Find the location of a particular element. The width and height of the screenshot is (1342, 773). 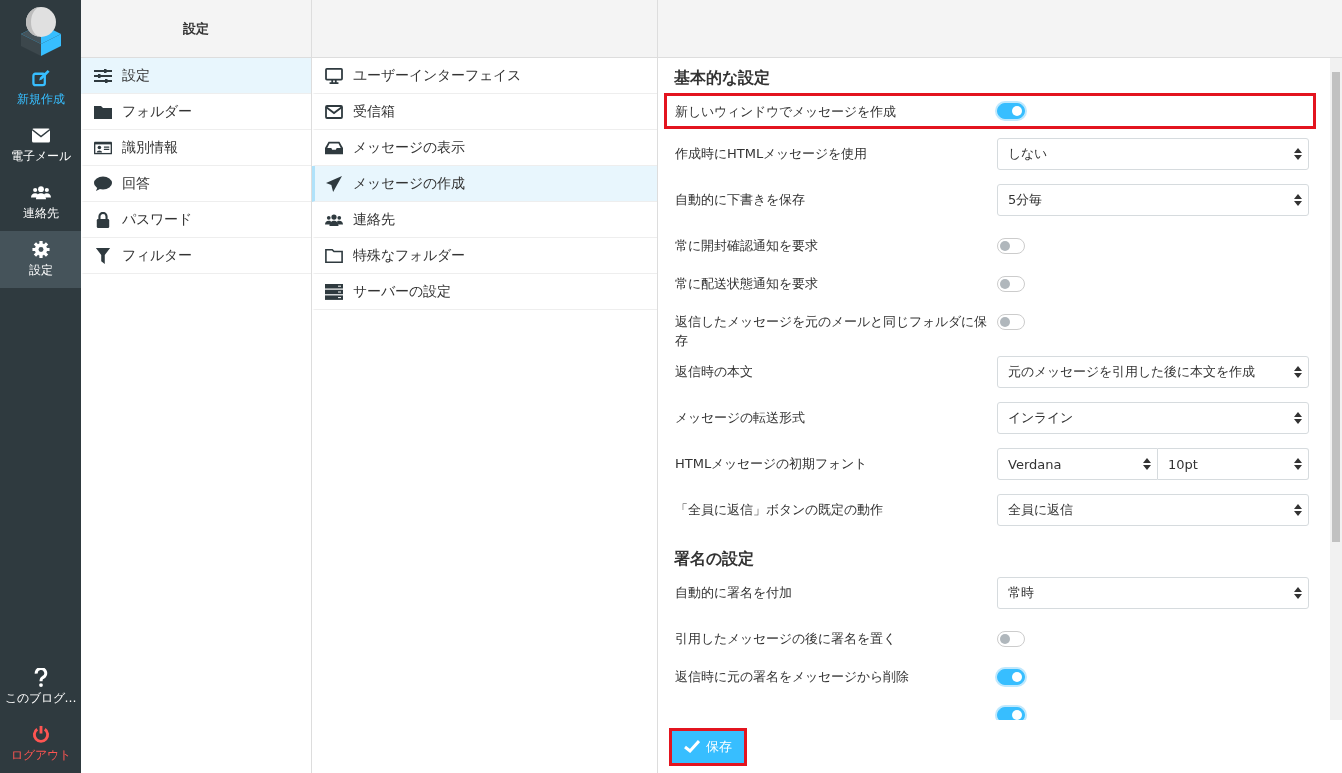

tray-icon is located at coordinates (334, 147).